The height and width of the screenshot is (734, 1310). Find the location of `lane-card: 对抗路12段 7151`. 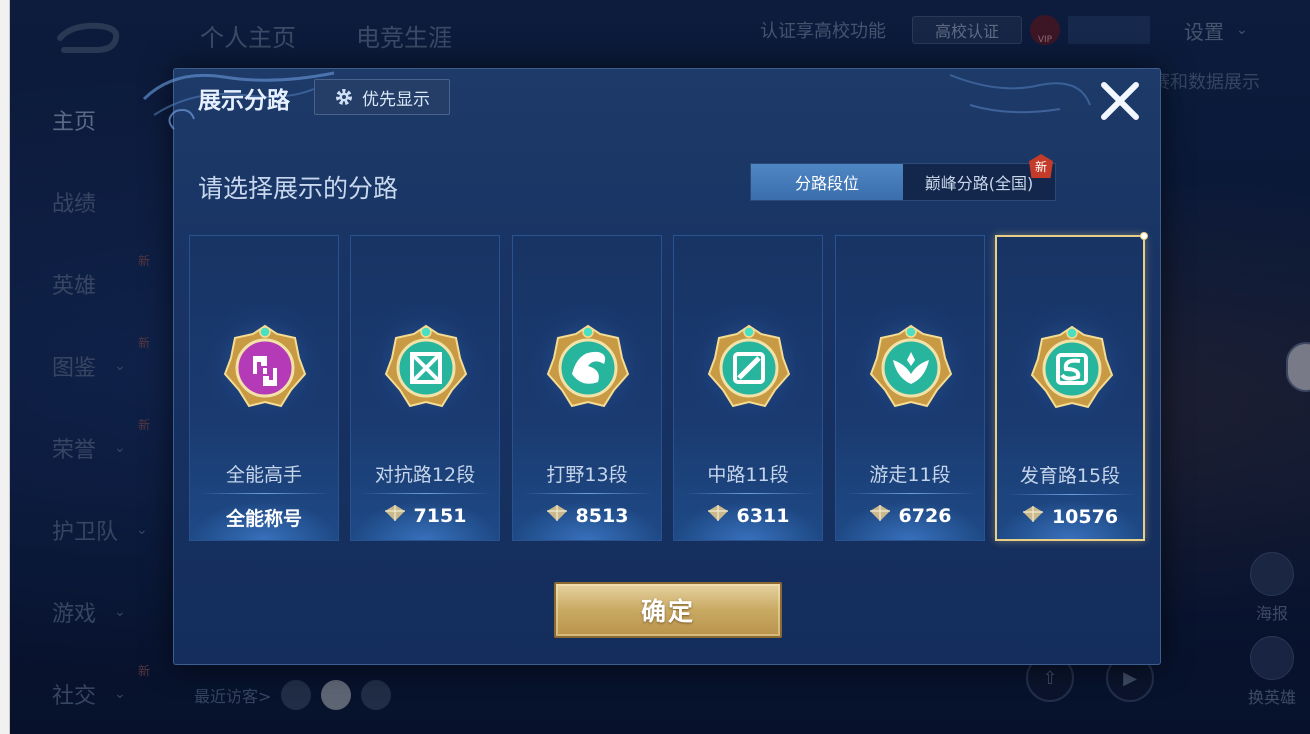

lane-card: 对抗路12段 7151 is located at coordinates (425, 388).